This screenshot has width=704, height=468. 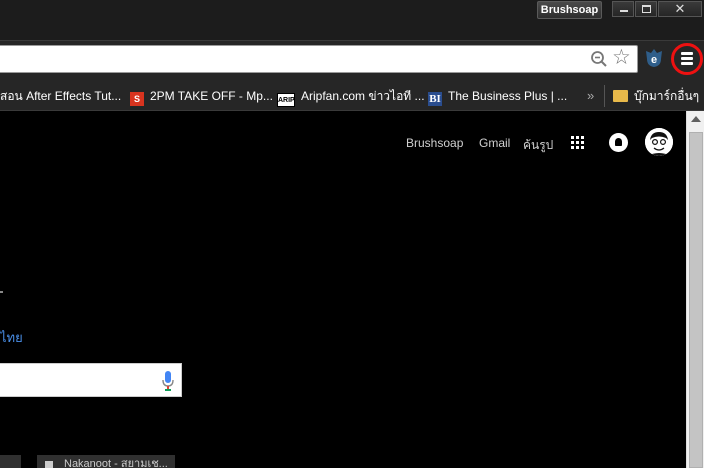 What do you see at coordinates (604, 96) in the screenshot?
I see `bookmarks-divider` at bounding box center [604, 96].